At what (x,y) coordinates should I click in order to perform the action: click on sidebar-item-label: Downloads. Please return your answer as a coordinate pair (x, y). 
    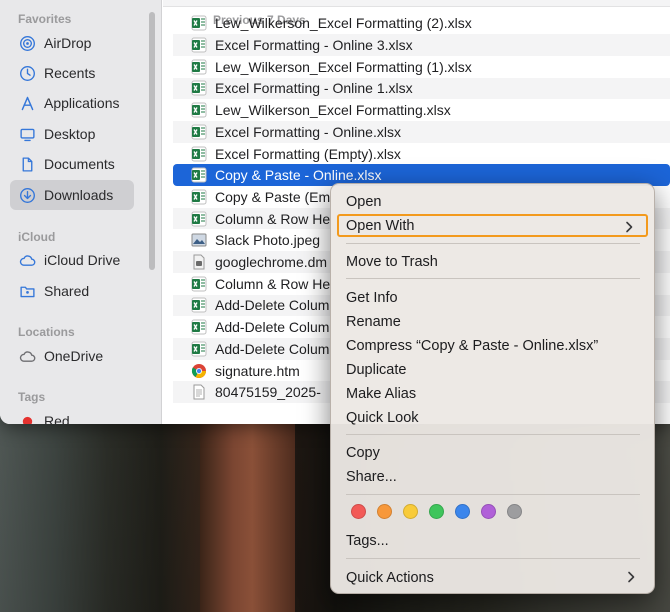
    Looking at the image, I should click on (79, 195).